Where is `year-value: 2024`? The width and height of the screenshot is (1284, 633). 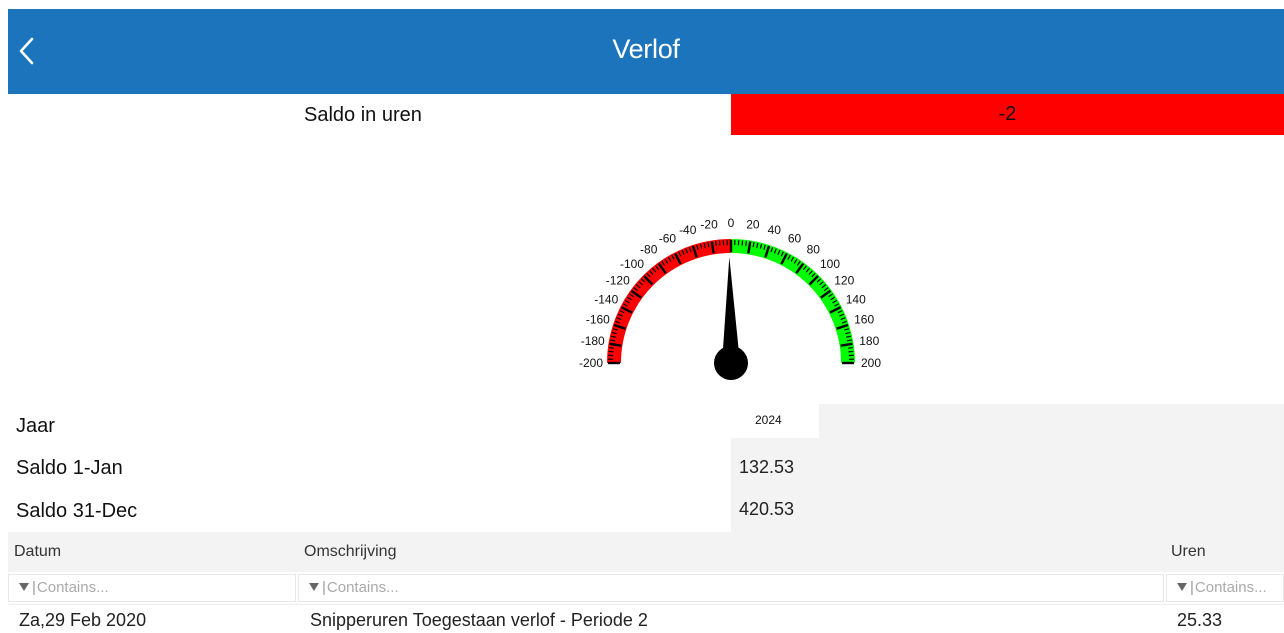 year-value: 2024 is located at coordinates (768, 420).